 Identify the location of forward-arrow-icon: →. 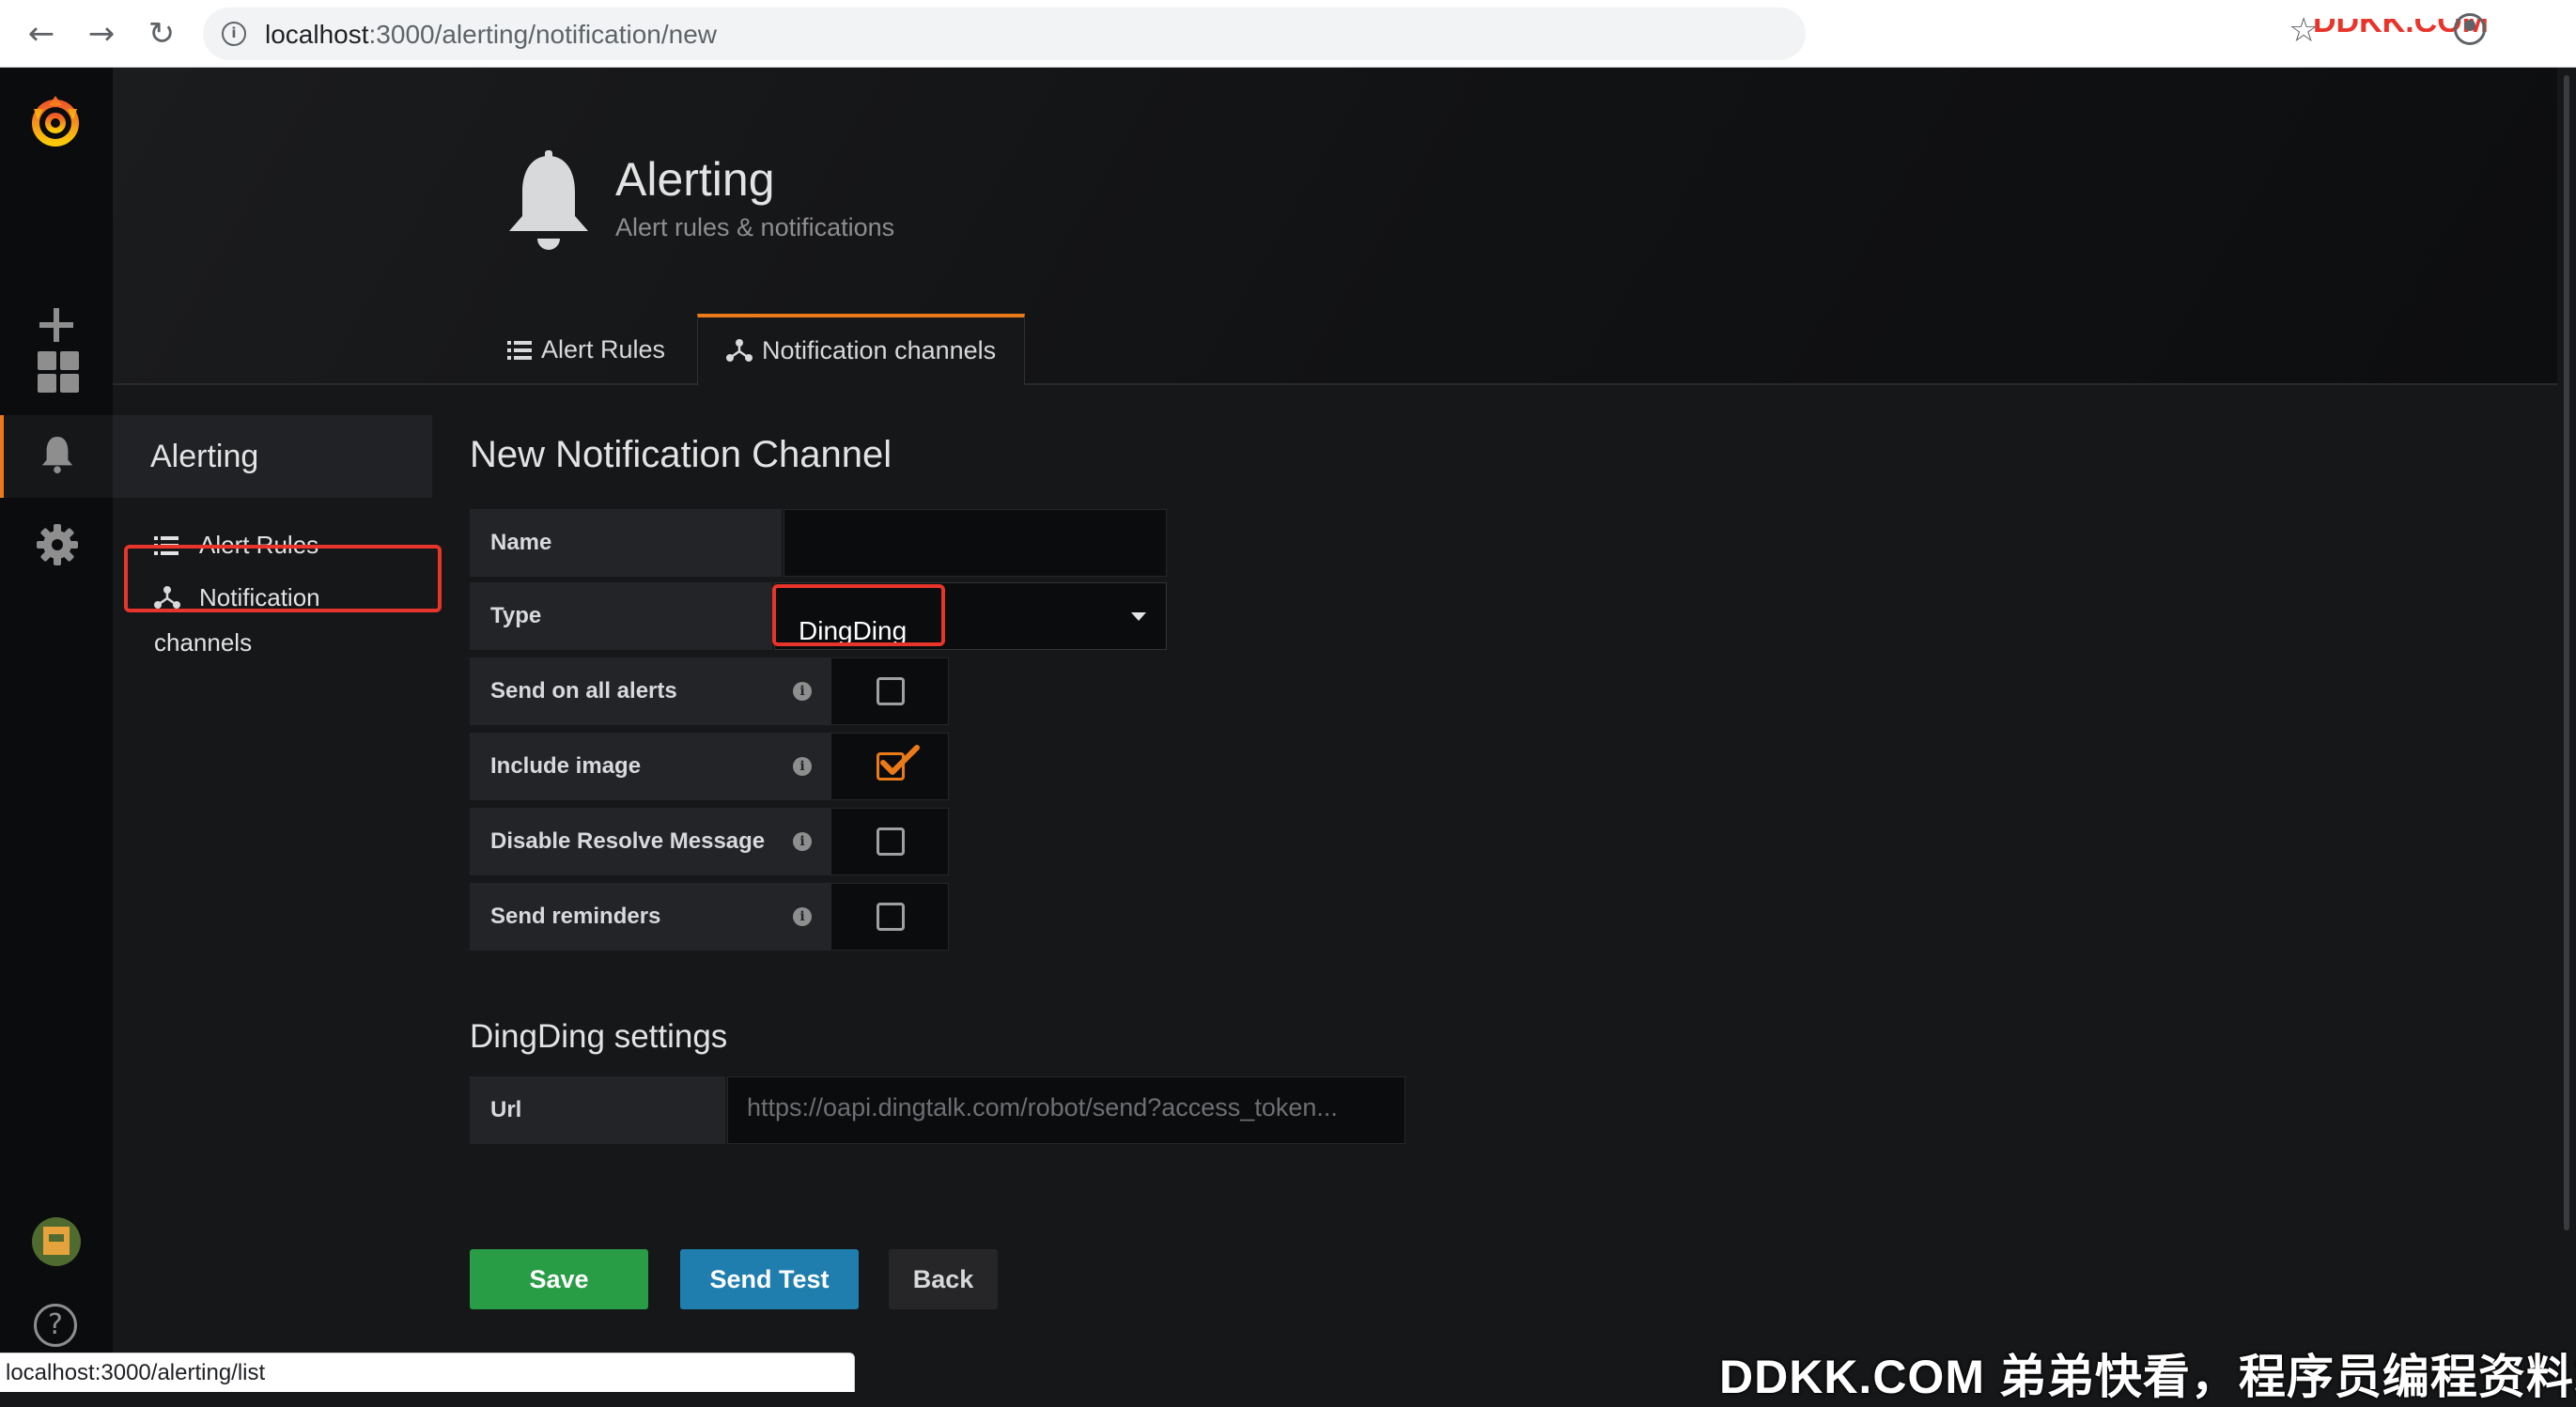
(101, 34).